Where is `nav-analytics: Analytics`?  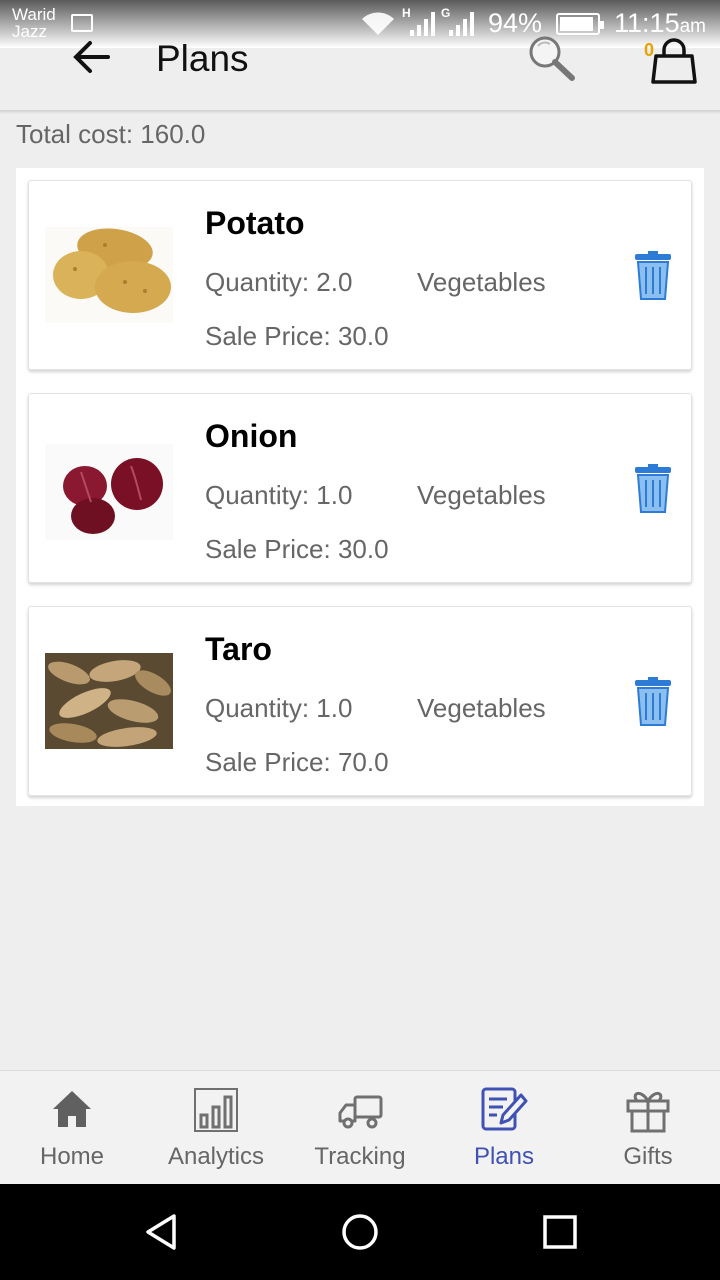 nav-analytics: Analytics is located at coordinates (216, 1128).